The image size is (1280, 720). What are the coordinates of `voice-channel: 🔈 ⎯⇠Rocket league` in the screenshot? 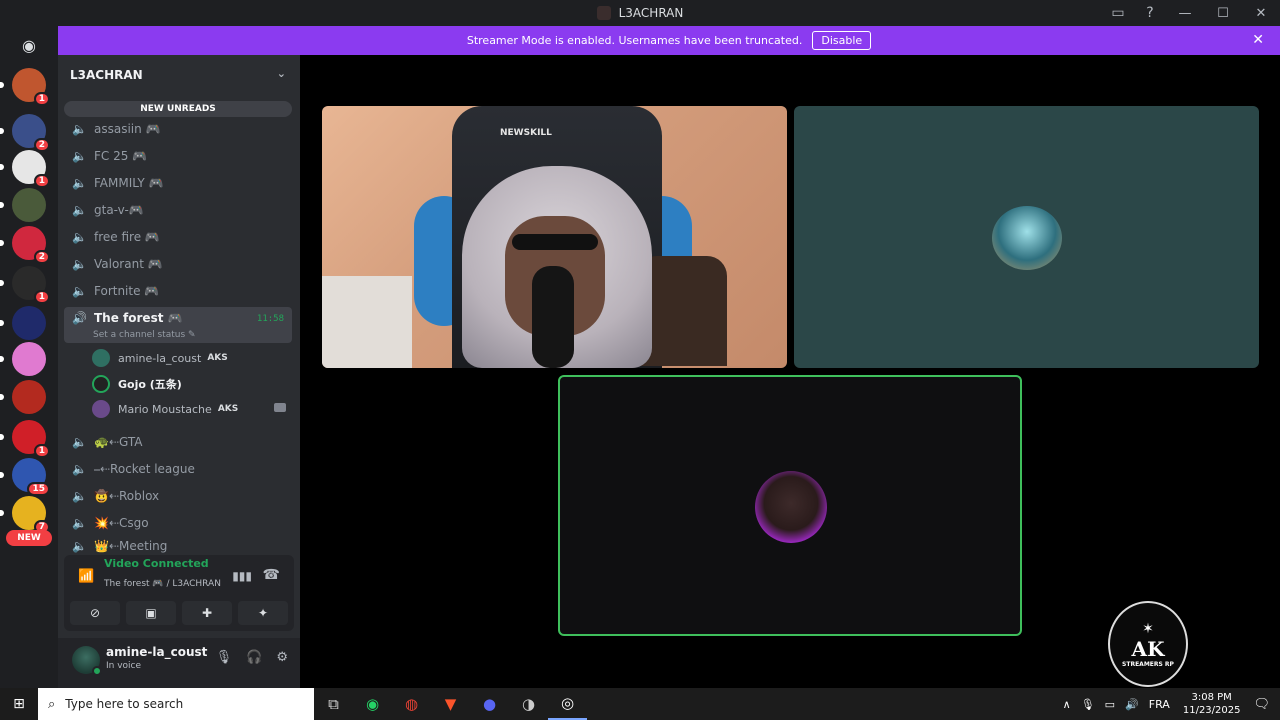 It's located at (178, 469).